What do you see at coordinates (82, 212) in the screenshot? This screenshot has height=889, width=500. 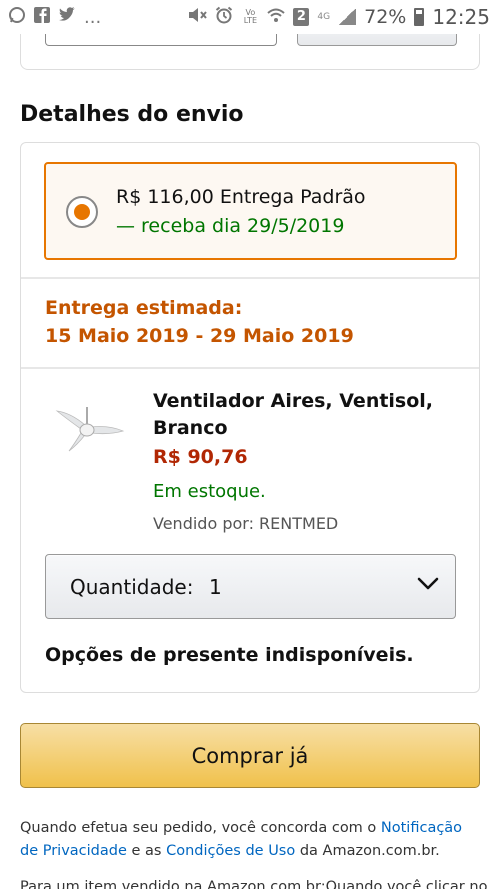 I see `shipping-option-radio` at bounding box center [82, 212].